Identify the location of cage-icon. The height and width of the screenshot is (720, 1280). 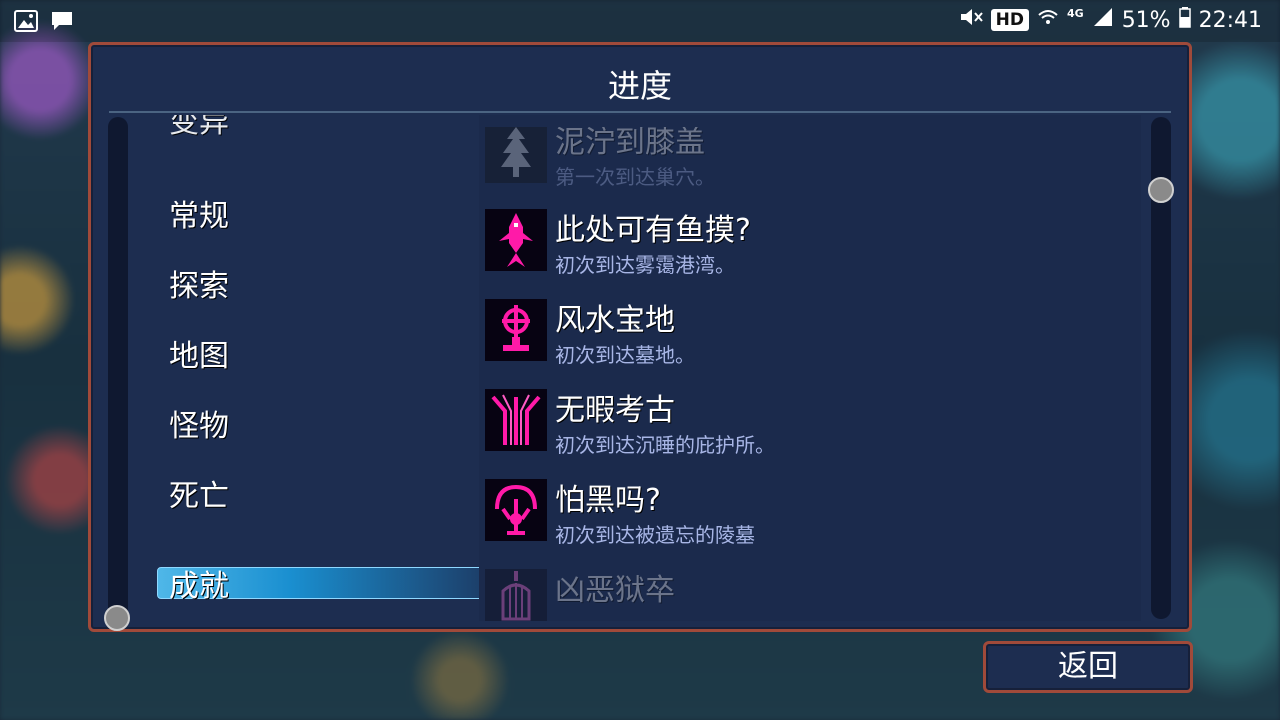
(516, 595).